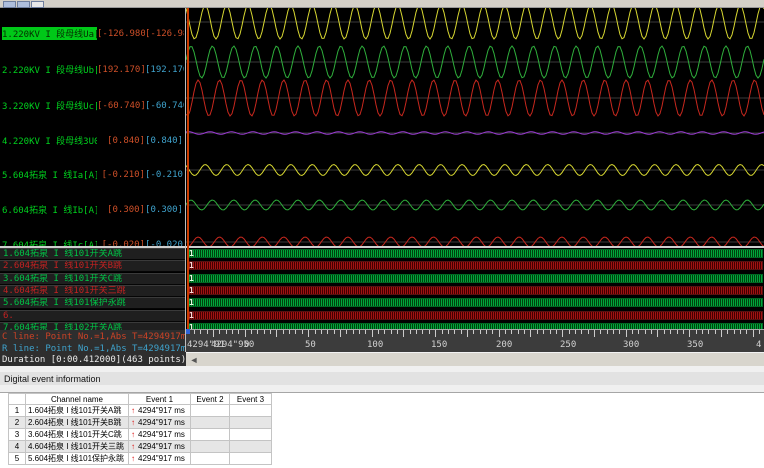  Describe the element at coordinates (93, 210) in the screenshot. I see `analog-channel-row-6: 6.604拓泉 I 线Ib[A] [0.300] [0.300]` at that location.